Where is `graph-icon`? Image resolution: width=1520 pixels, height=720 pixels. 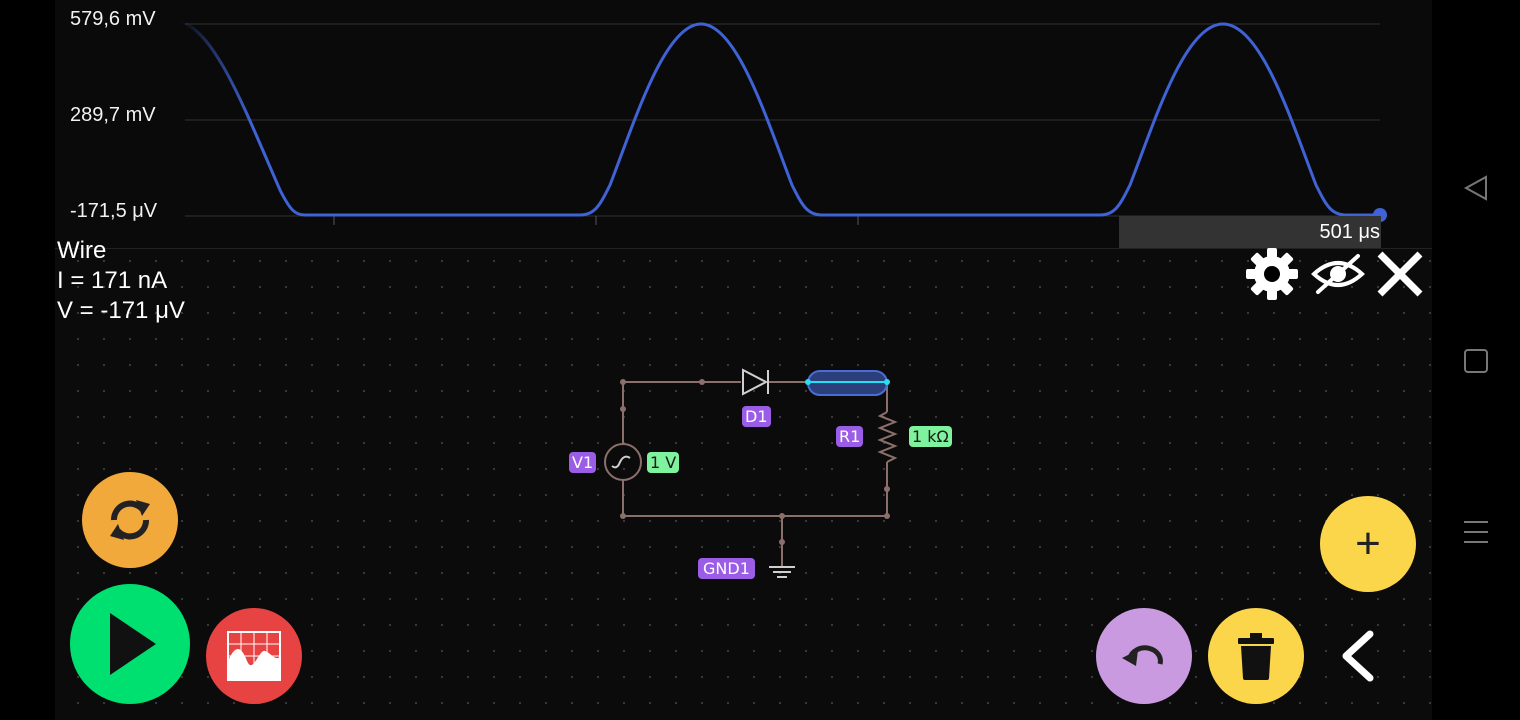
graph-icon is located at coordinates (254, 656).